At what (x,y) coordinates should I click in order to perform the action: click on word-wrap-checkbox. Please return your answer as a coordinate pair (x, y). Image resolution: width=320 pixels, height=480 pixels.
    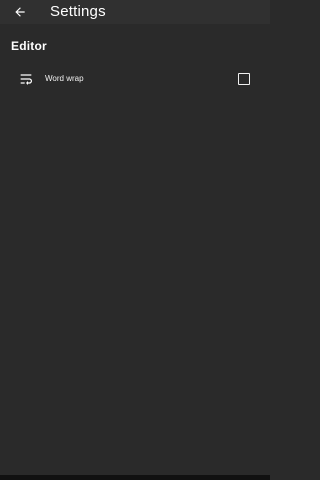
    Looking at the image, I should click on (244, 79).